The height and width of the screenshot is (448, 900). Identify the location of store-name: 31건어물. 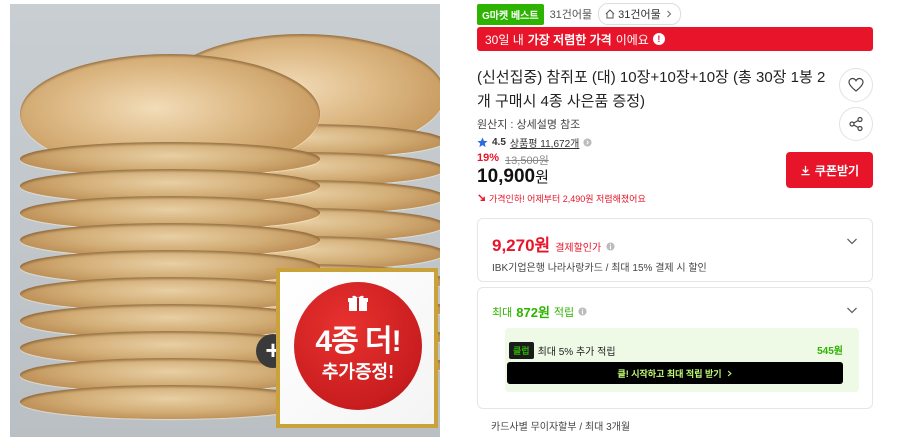
(639, 15).